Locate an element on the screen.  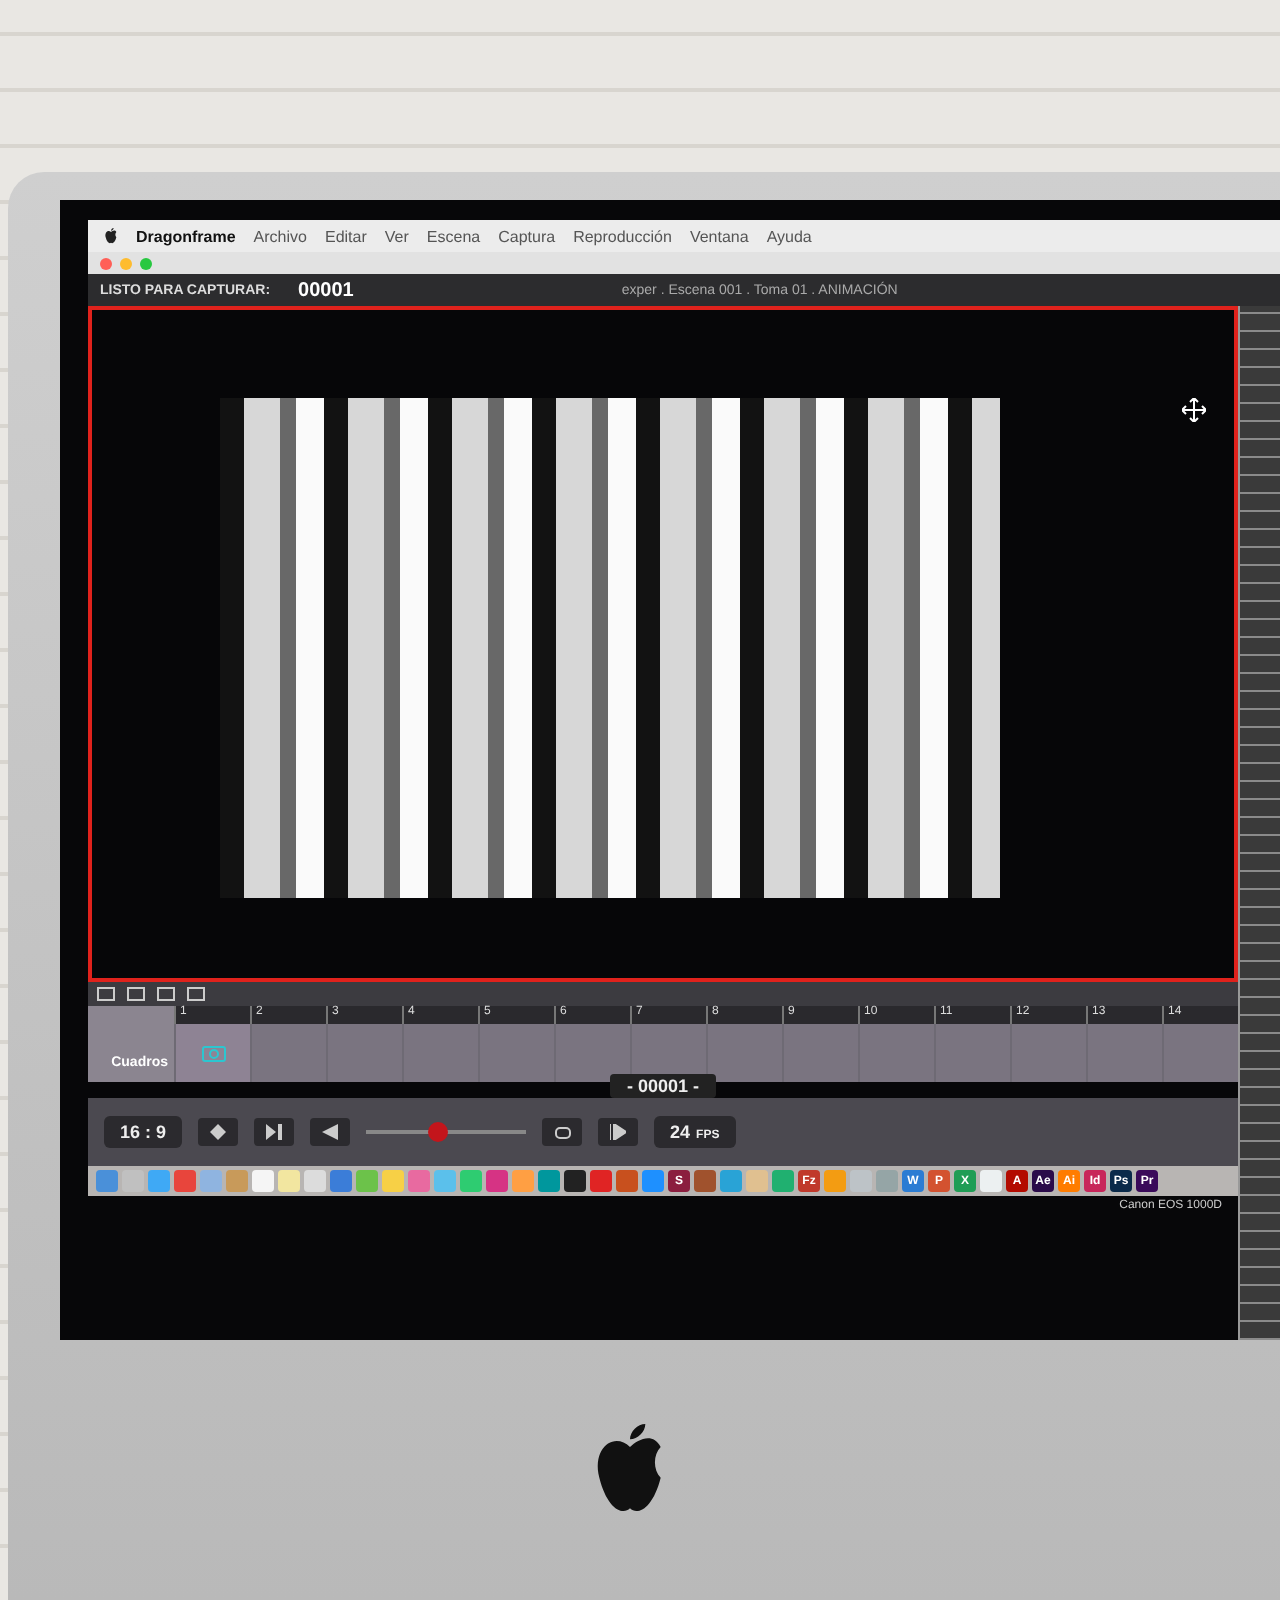
frame-number: 00001 is located at coordinates (326, 290).